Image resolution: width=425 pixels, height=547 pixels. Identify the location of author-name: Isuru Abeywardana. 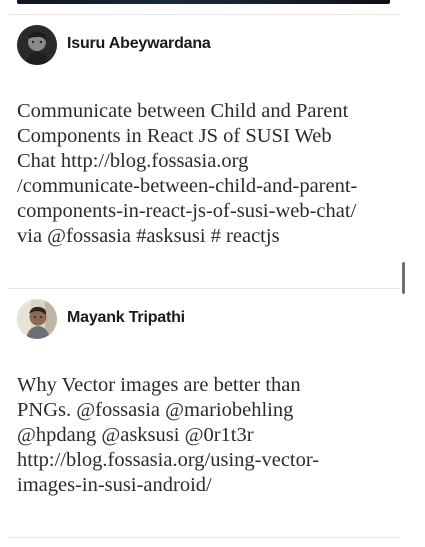
(139, 44).